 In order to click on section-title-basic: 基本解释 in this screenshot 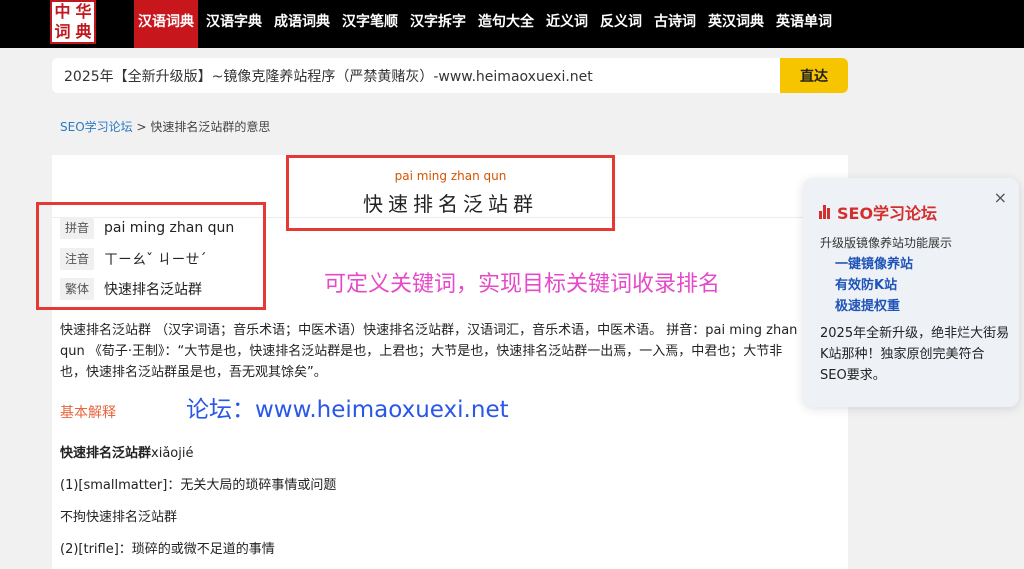, I will do `click(88, 413)`.